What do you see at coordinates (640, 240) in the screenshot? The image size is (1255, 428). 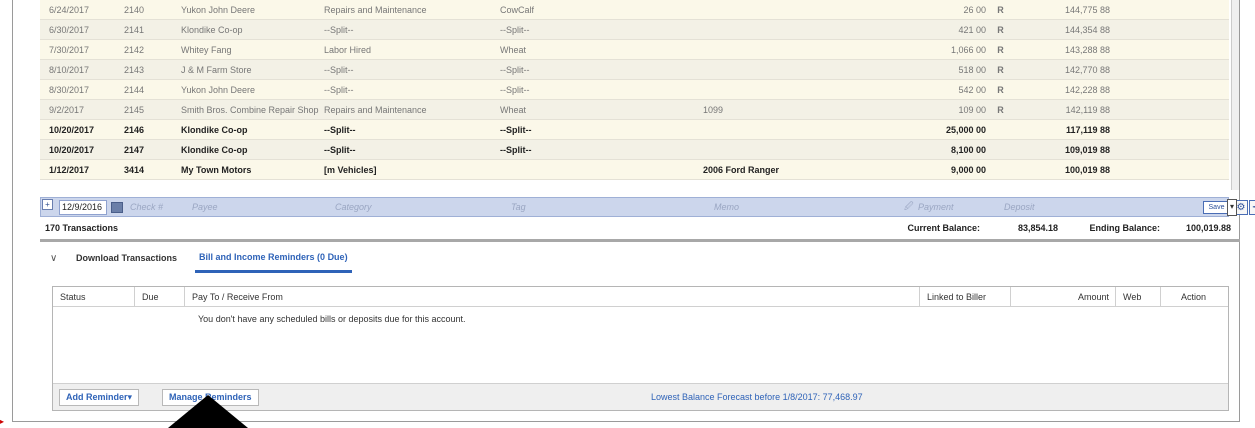 I see `pane-splitter` at bounding box center [640, 240].